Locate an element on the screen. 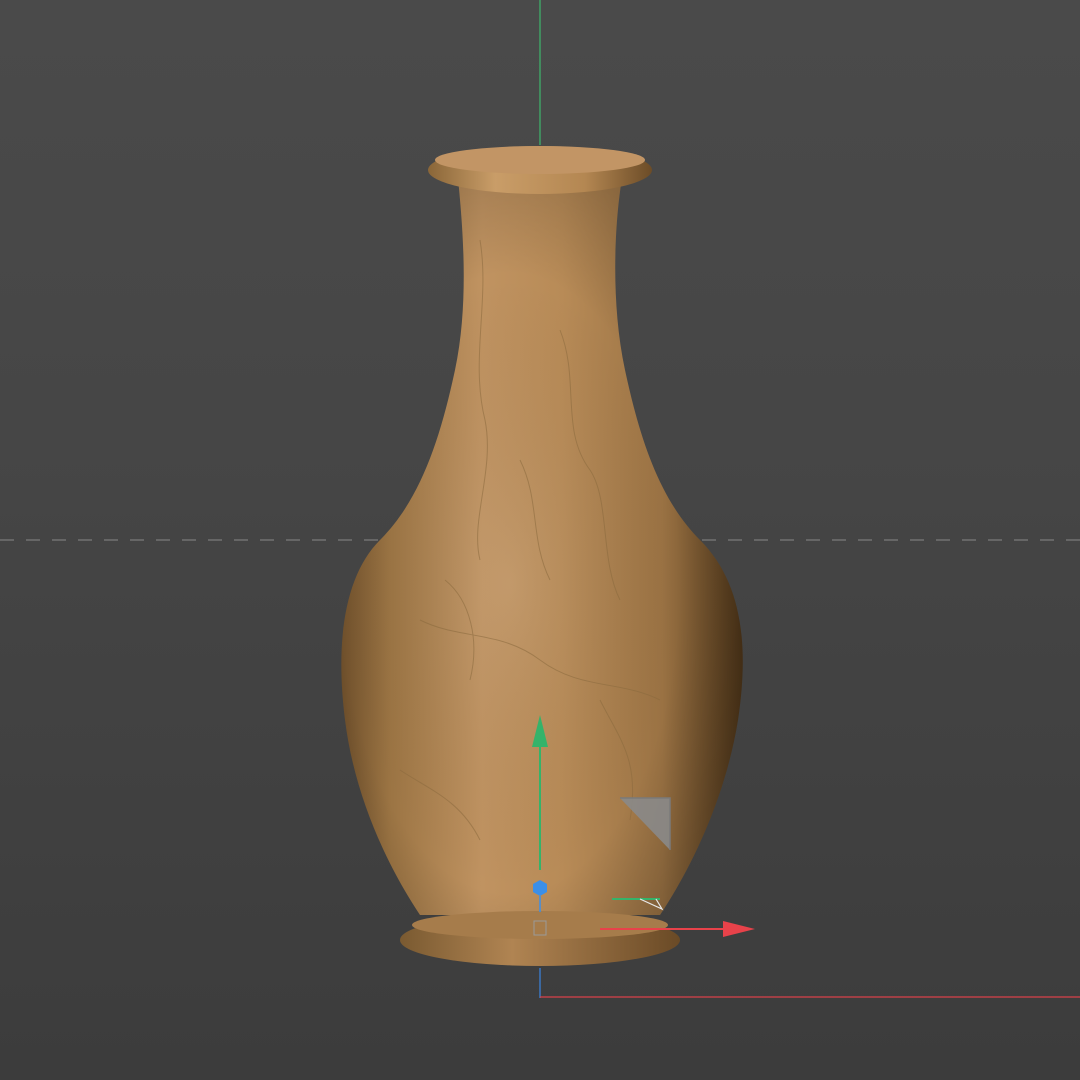  x-arrow-icon is located at coordinates (739, 929).